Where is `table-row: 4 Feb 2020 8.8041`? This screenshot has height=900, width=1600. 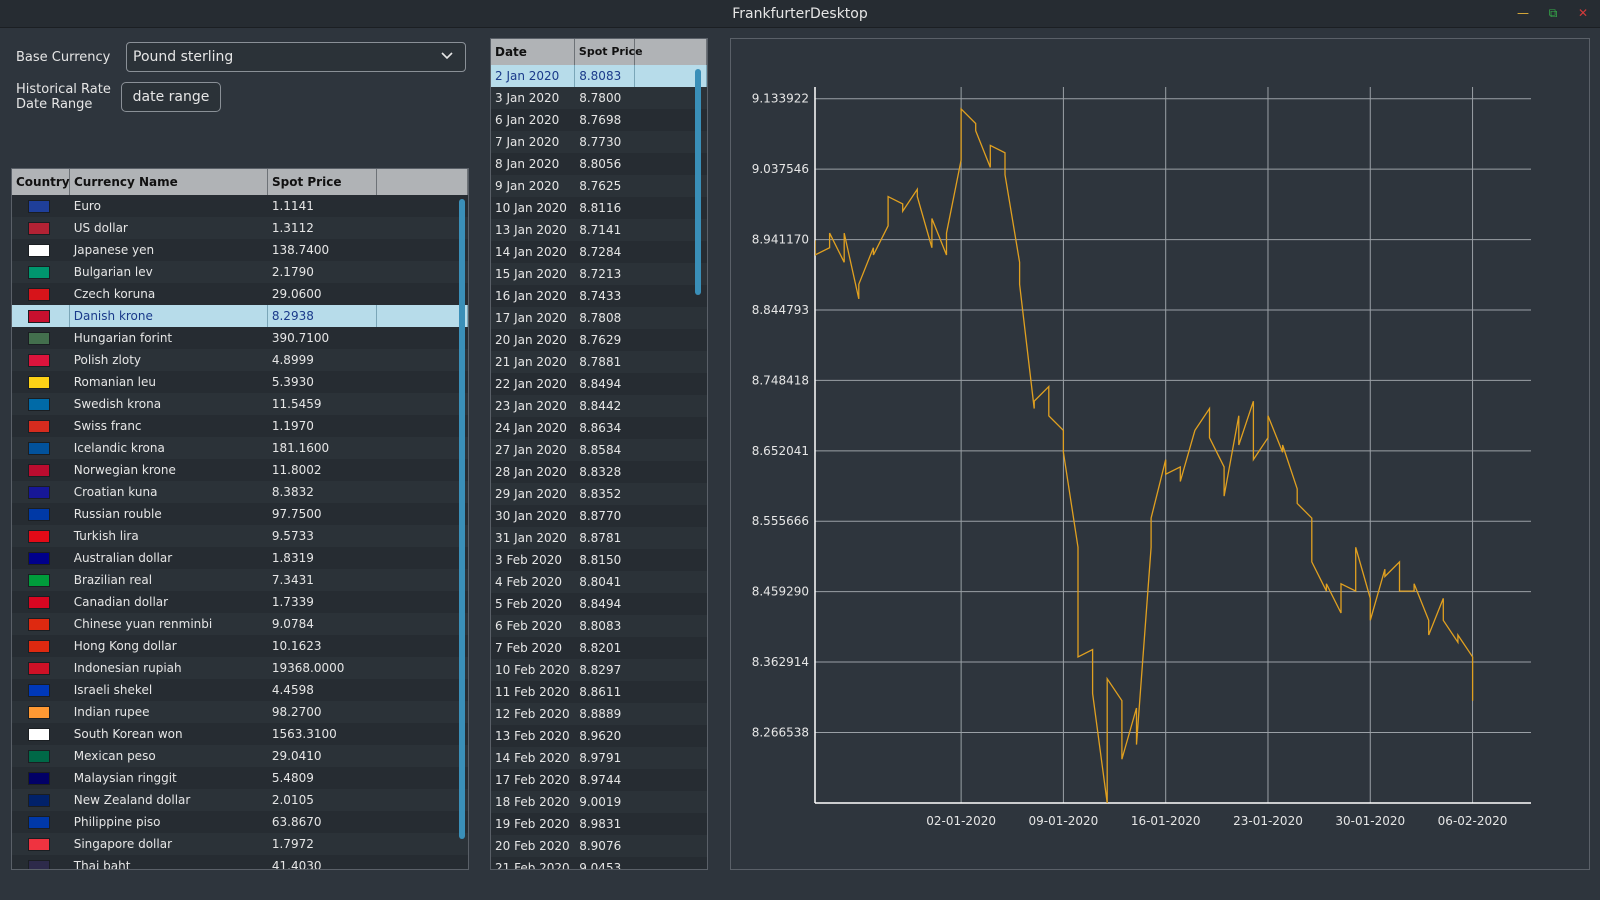
table-row: 4 Feb 2020 8.8041 is located at coordinates (599, 582).